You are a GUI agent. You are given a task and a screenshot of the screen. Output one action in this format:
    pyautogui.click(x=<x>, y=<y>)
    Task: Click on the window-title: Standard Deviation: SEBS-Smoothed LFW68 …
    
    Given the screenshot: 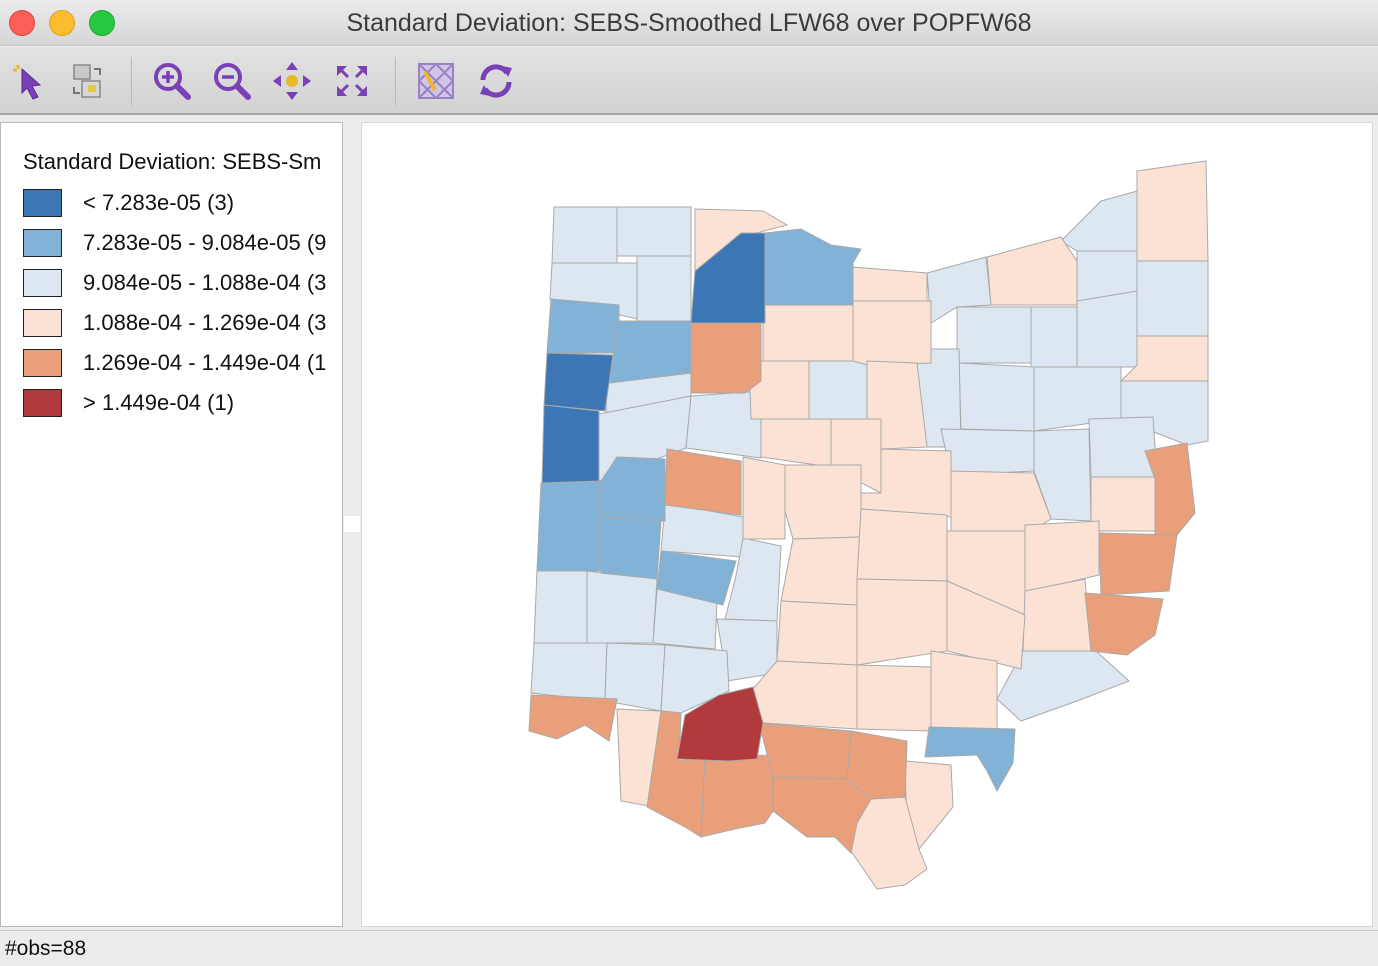 What is the action you would take?
    pyautogui.click(x=689, y=23)
    